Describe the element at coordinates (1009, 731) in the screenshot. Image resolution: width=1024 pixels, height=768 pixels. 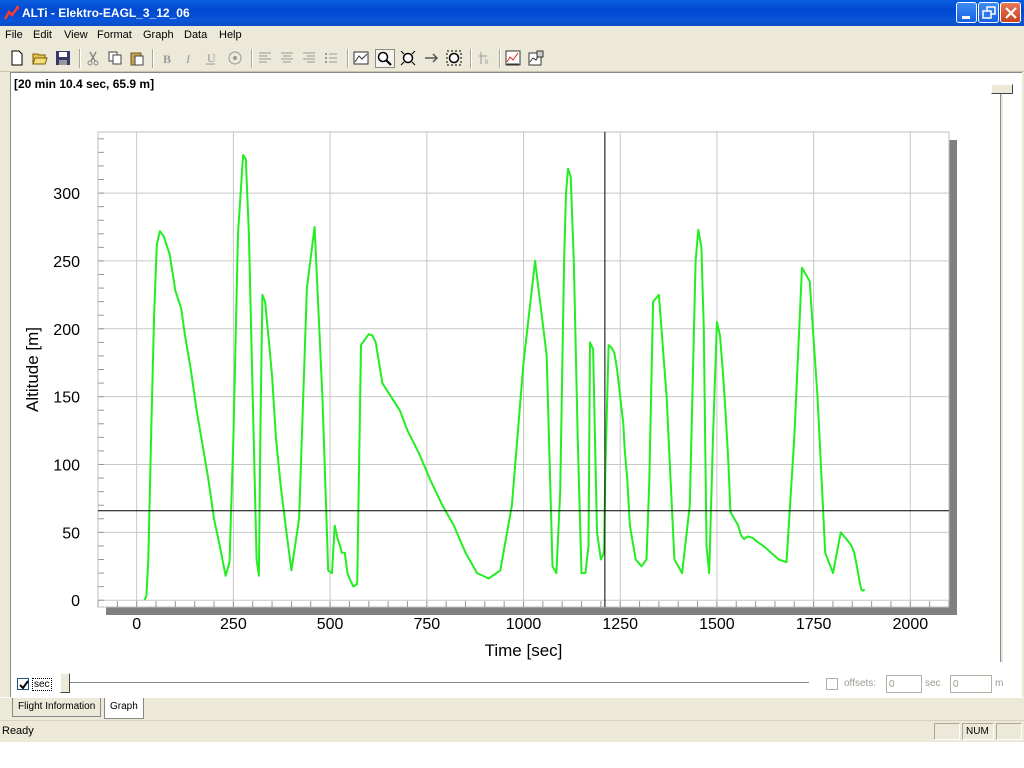
I see `status-scrl` at that location.